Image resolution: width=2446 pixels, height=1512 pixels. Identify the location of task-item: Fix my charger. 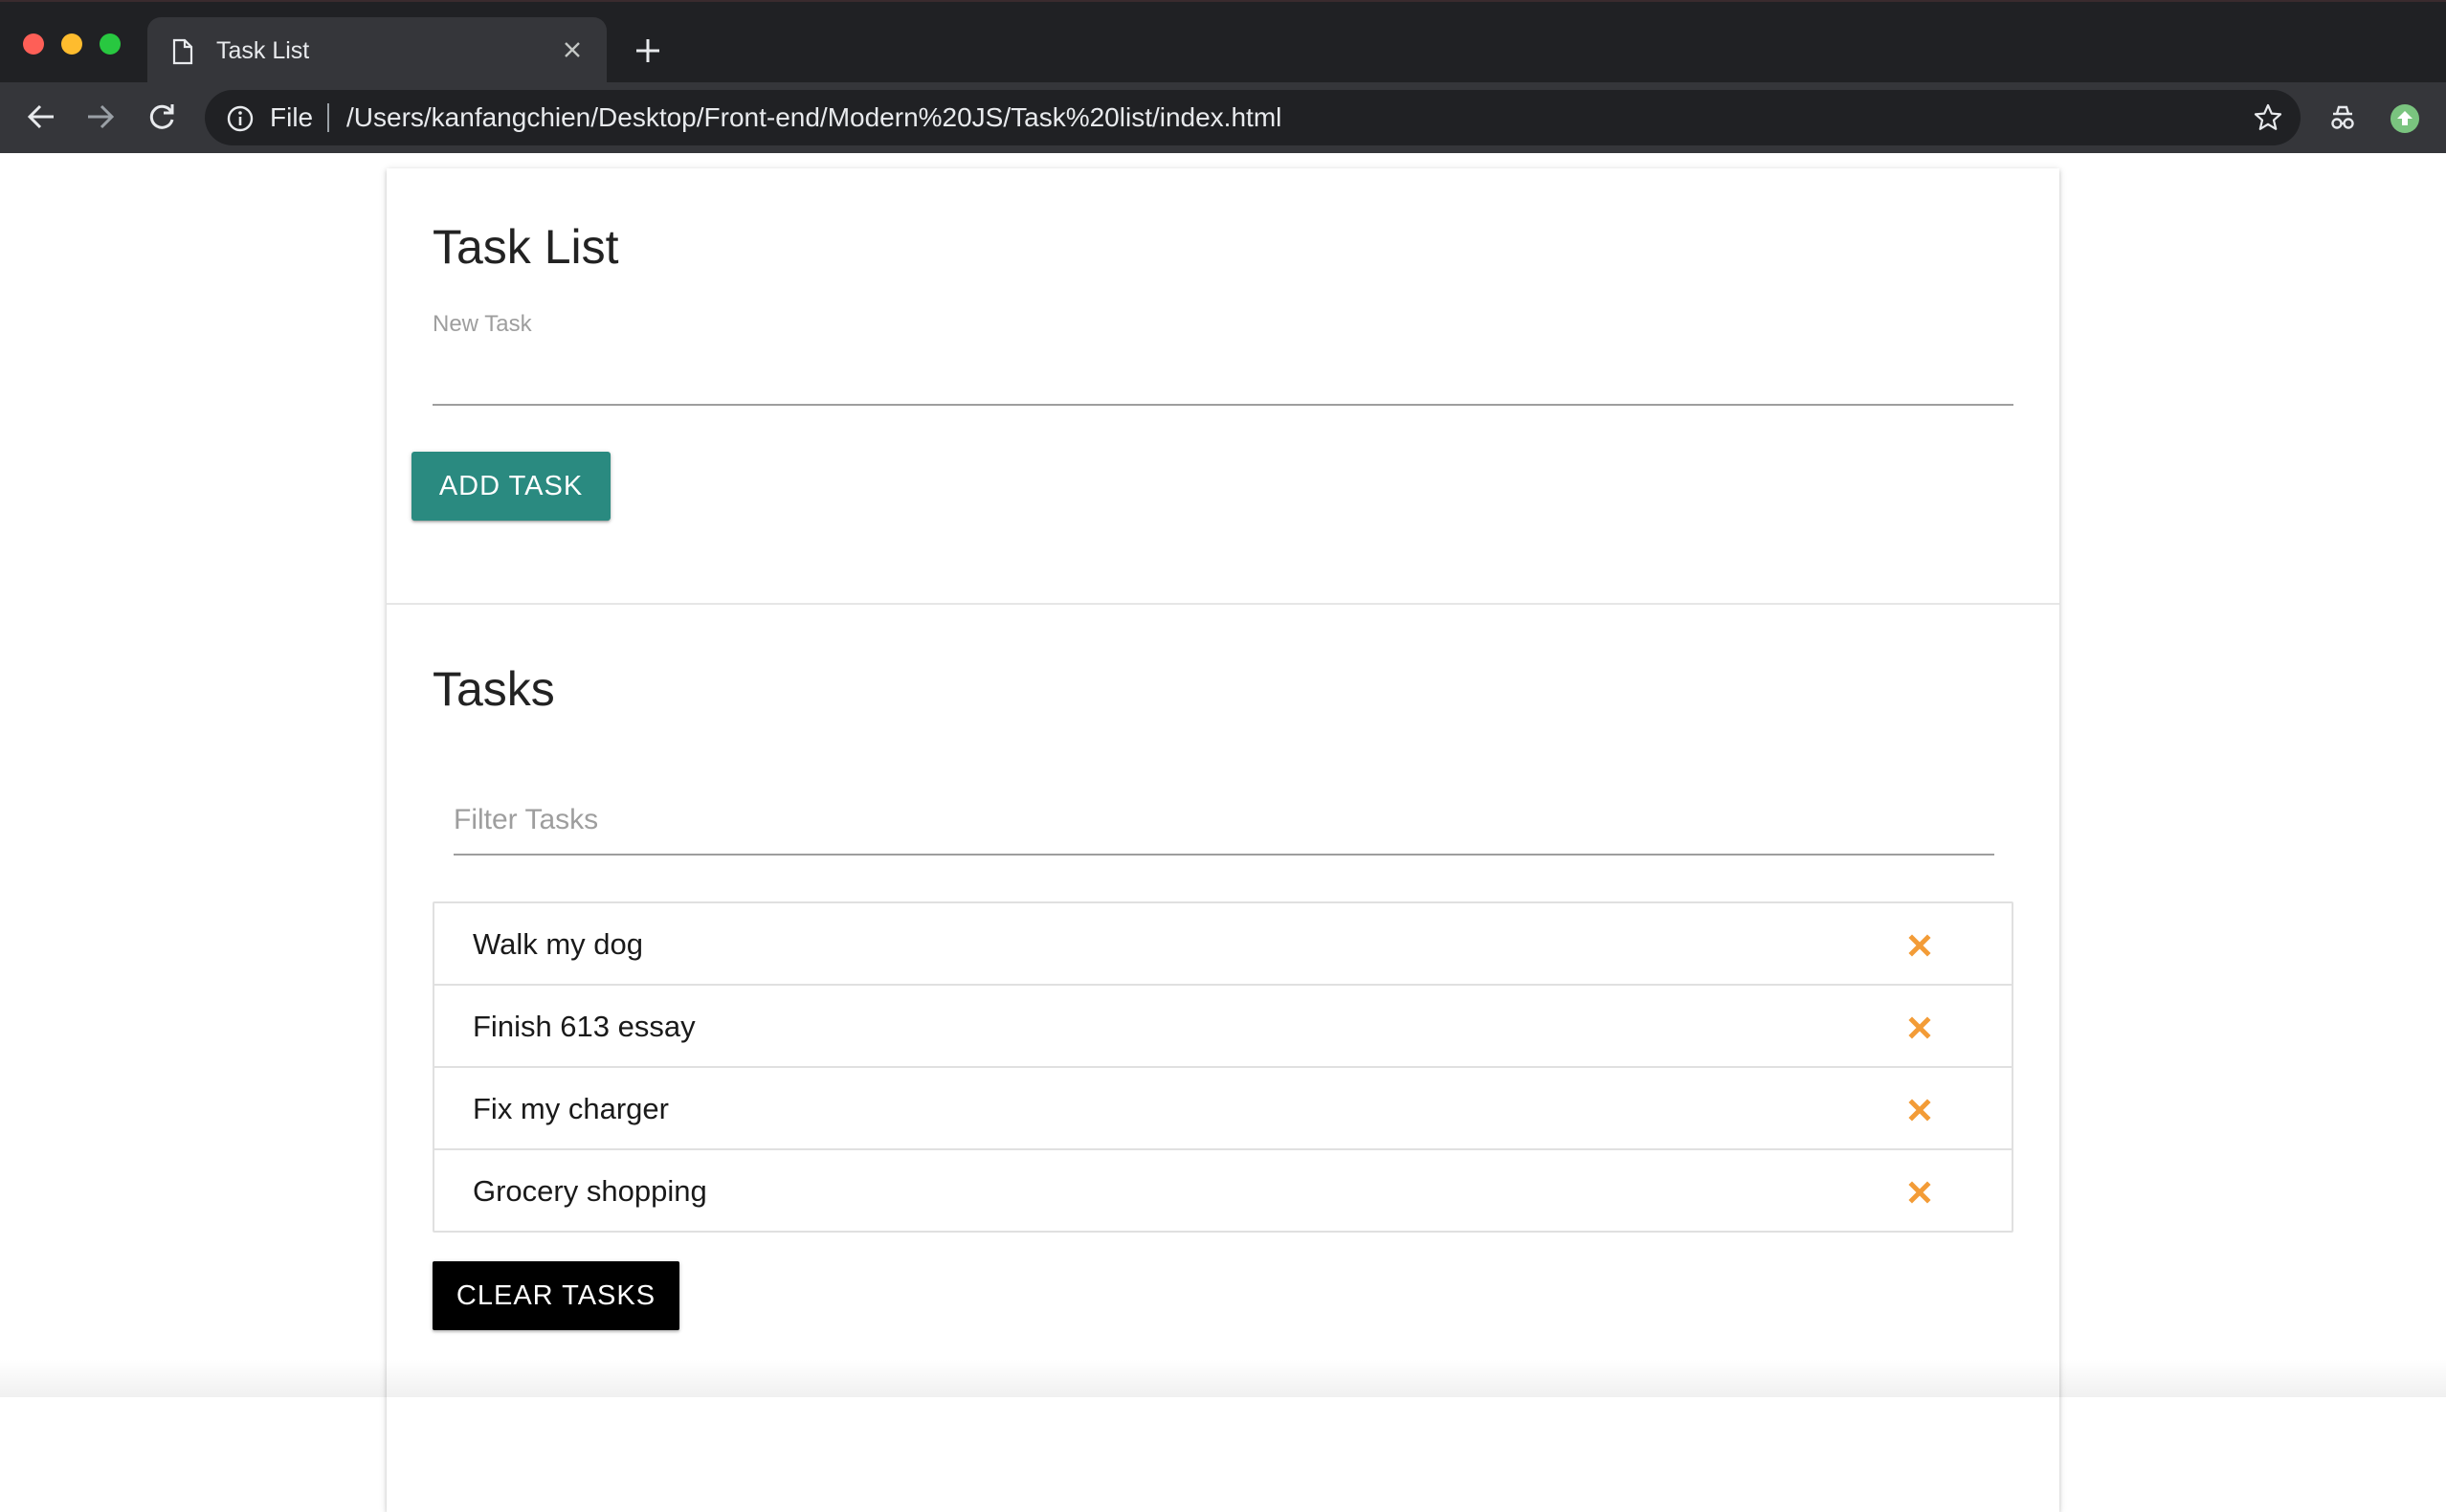
(1223, 1109).